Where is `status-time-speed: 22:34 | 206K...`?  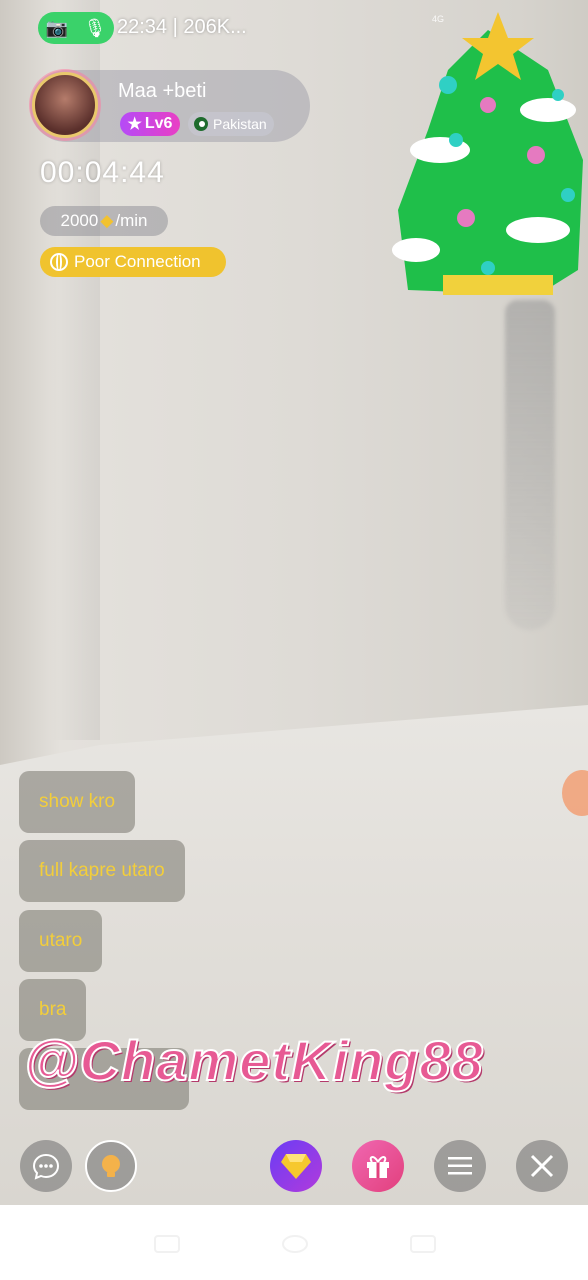 status-time-speed: 22:34 | 206K... is located at coordinates (182, 27).